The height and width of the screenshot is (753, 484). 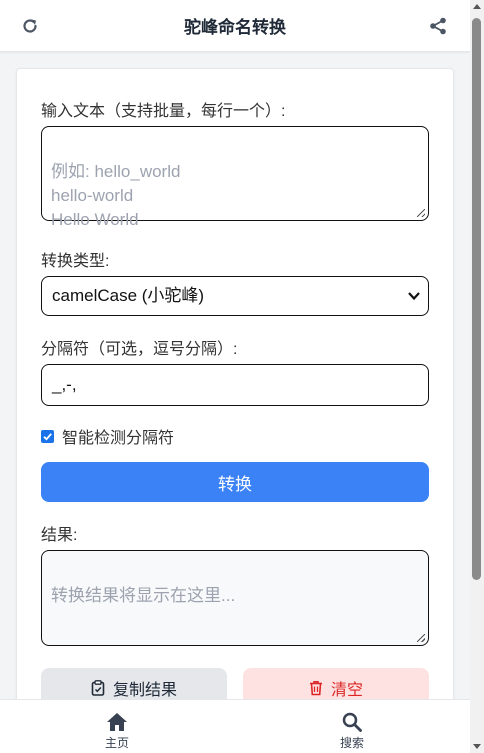 I want to click on chevron-down-icon, so click(x=414, y=296).